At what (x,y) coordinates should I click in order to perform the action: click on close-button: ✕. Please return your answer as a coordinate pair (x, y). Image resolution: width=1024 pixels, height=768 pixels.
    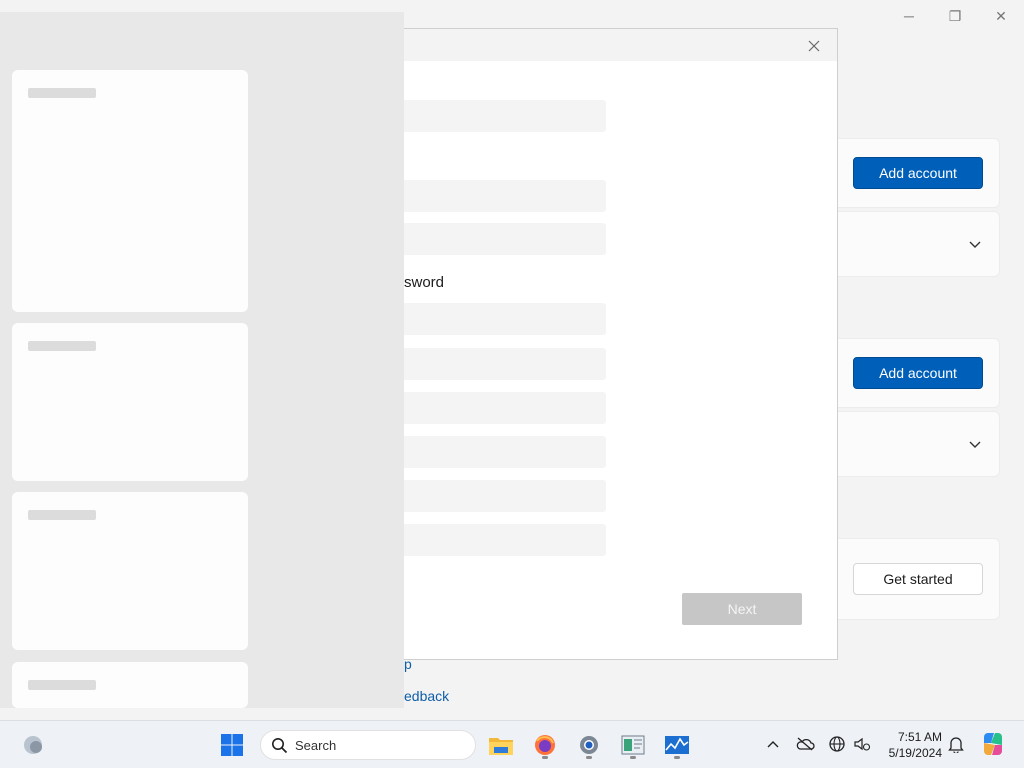
    Looking at the image, I should click on (1001, 16).